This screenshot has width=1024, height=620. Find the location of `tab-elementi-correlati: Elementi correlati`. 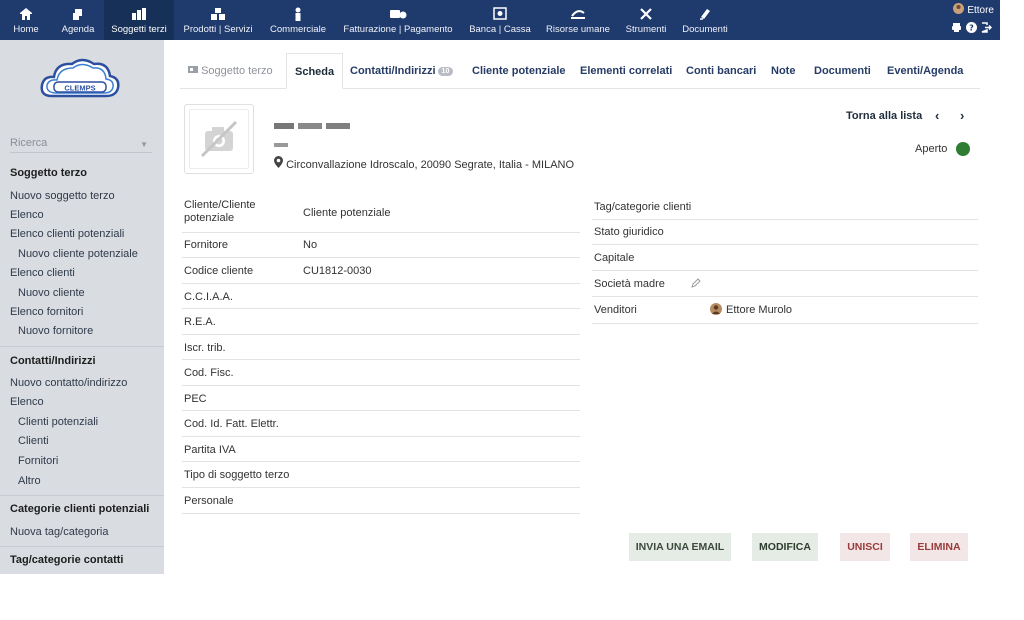

tab-elementi-correlati: Elementi correlati is located at coordinates (626, 71).